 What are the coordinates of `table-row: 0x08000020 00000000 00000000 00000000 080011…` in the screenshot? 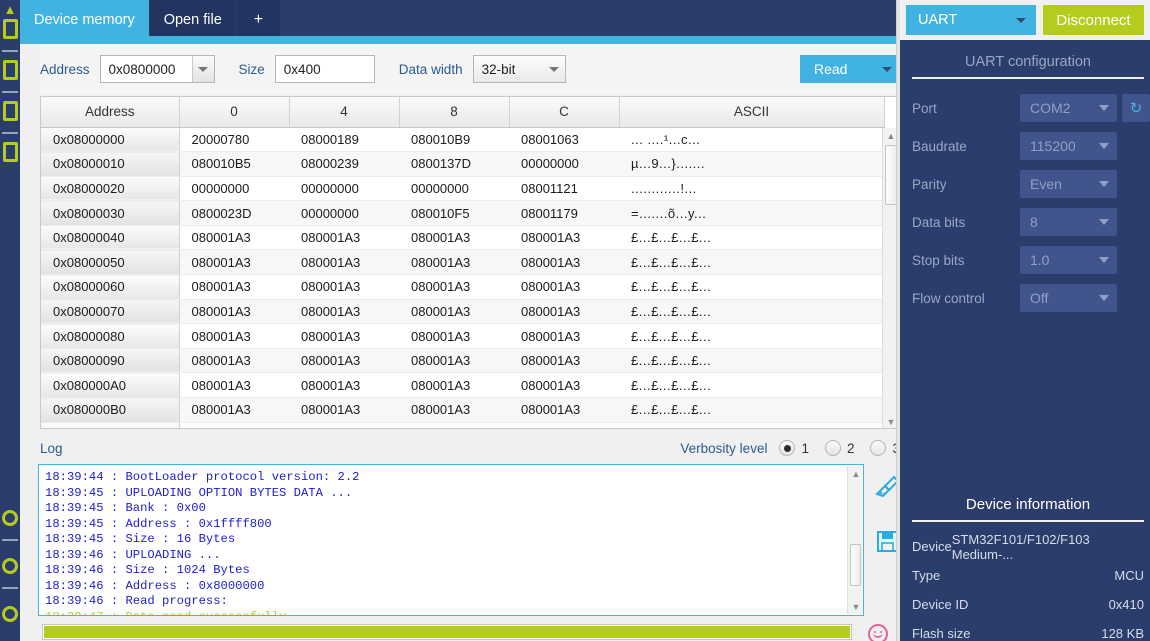 It's located at (462, 189).